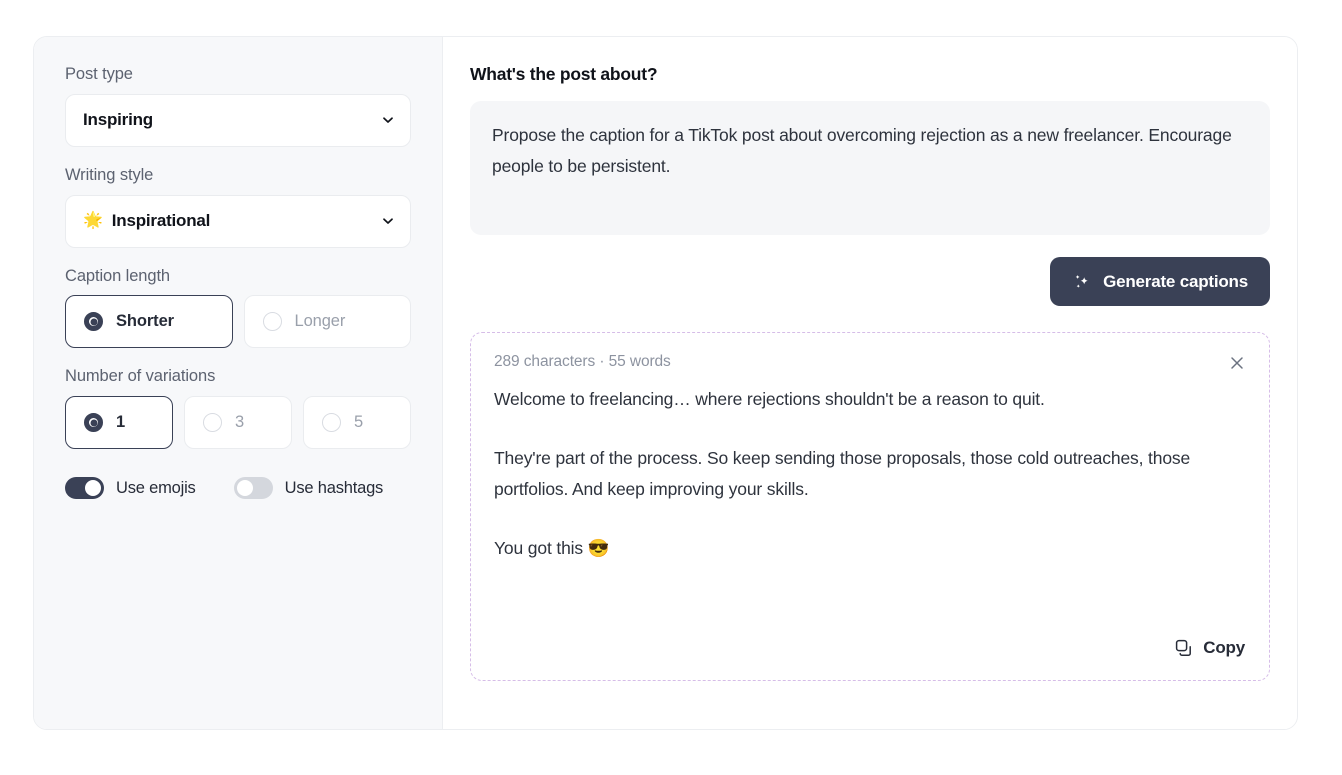  What do you see at coordinates (109, 174) in the screenshot?
I see `writing-style-label: Writing style` at bounding box center [109, 174].